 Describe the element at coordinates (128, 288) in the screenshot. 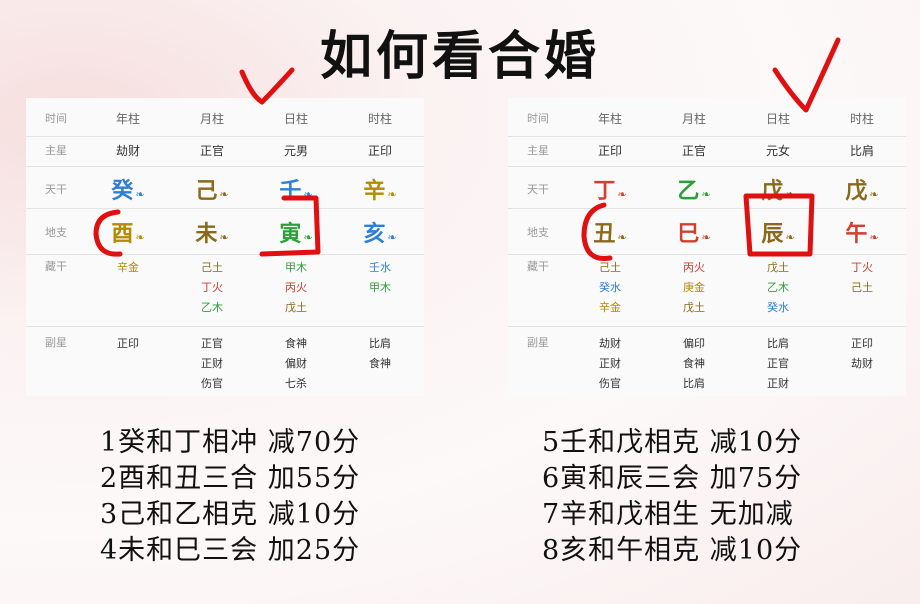

I see `hidden-stems: 辛金` at that location.